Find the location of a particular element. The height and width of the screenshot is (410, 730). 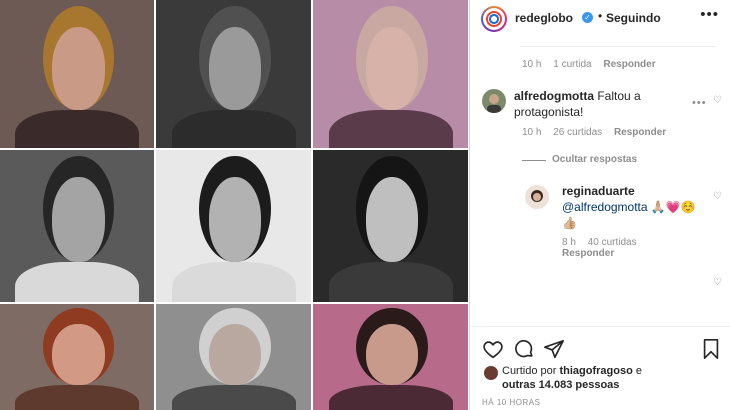

comment-options-icon: ••• is located at coordinates (699, 103).